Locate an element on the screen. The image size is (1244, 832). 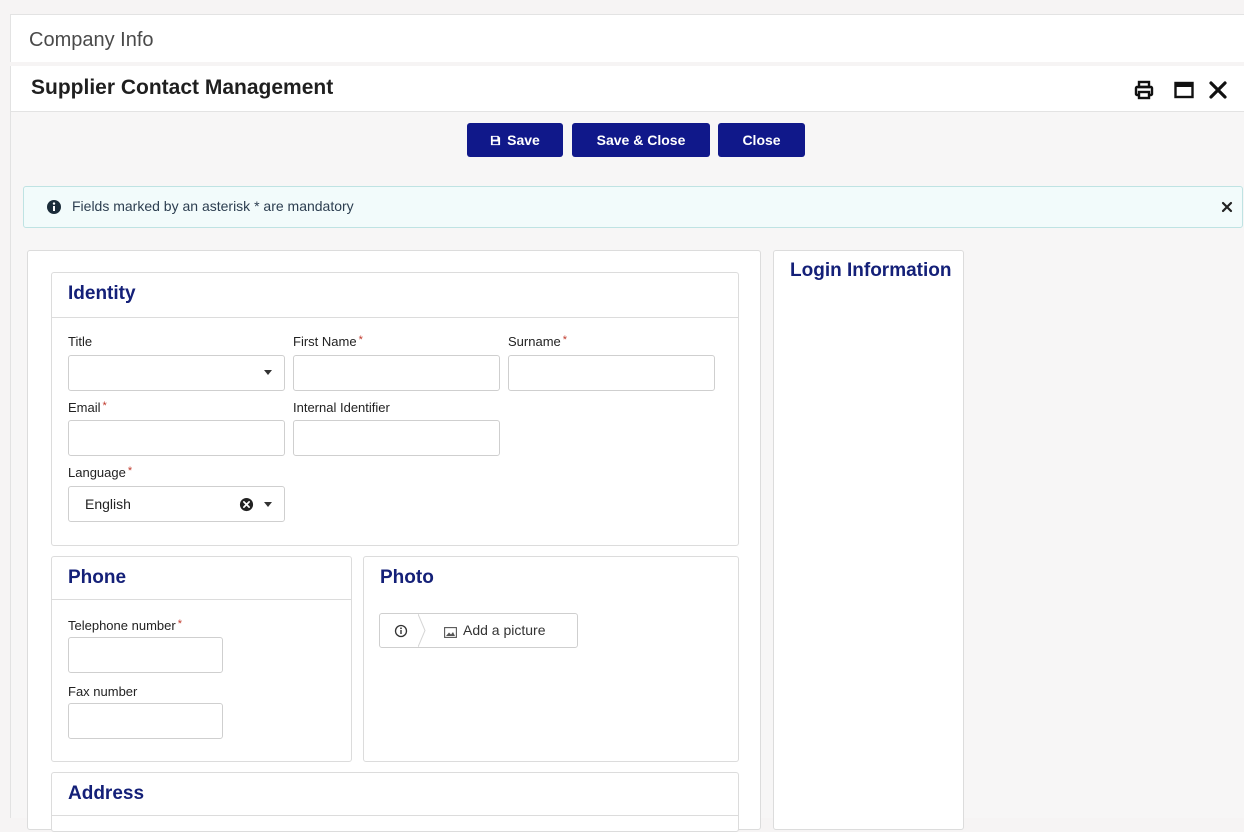
photo-section: Photo Add a picture is located at coordinates (551, 659).